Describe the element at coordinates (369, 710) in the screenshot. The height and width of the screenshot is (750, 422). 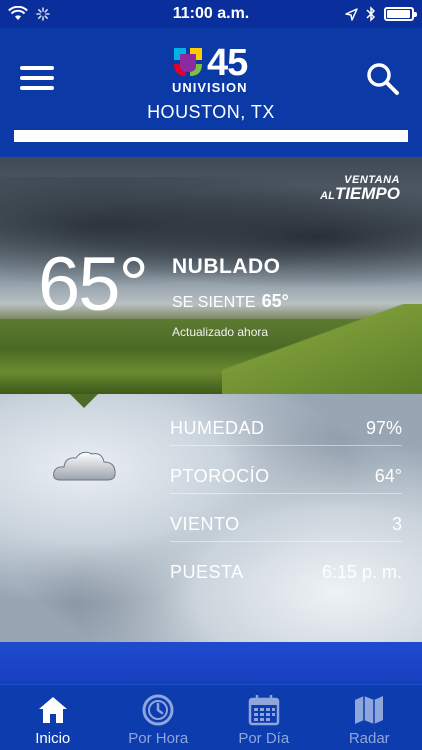
I see `map-icon` at that location.